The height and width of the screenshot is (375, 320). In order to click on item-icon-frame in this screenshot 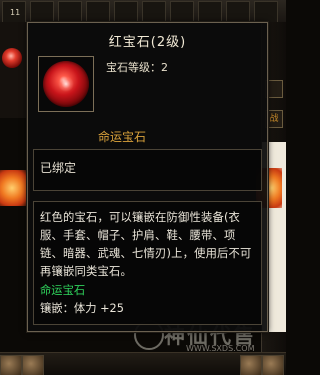, I will do `click(66, 84)`.